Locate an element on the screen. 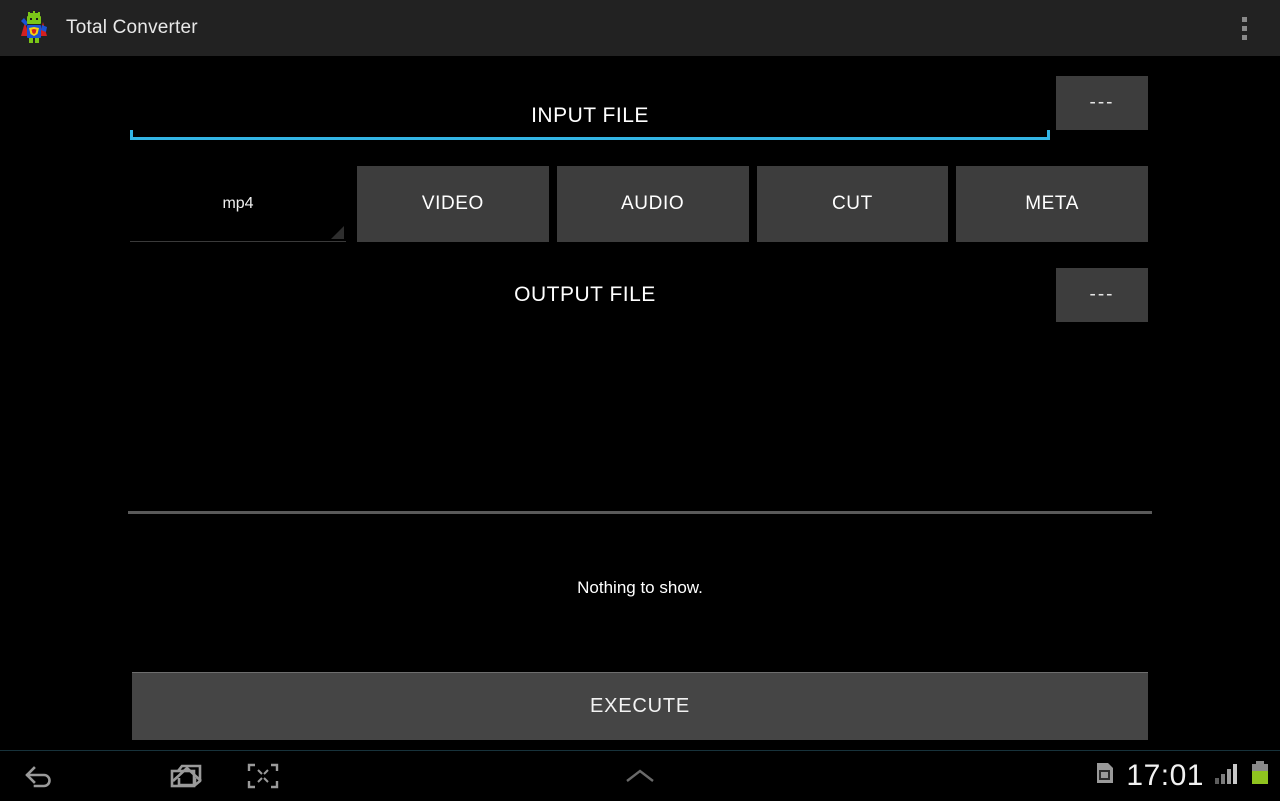 Image resolution: width=1280 pixels, height=801 pixels. shrink-screen-icon is located at coordinates (263, 775).